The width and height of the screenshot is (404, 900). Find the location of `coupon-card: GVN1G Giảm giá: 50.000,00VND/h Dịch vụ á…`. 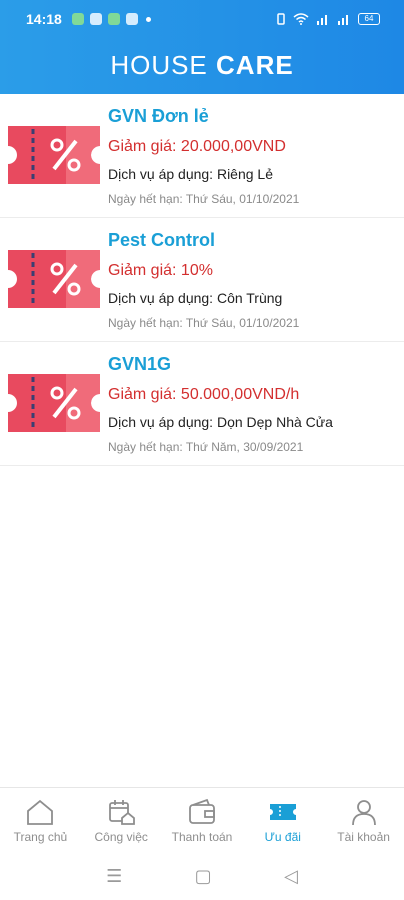

coupon-card: GVN1G Giảm giá: 50.000,00VND/h Dịch vụ á… is located at coordinates (202, 404).